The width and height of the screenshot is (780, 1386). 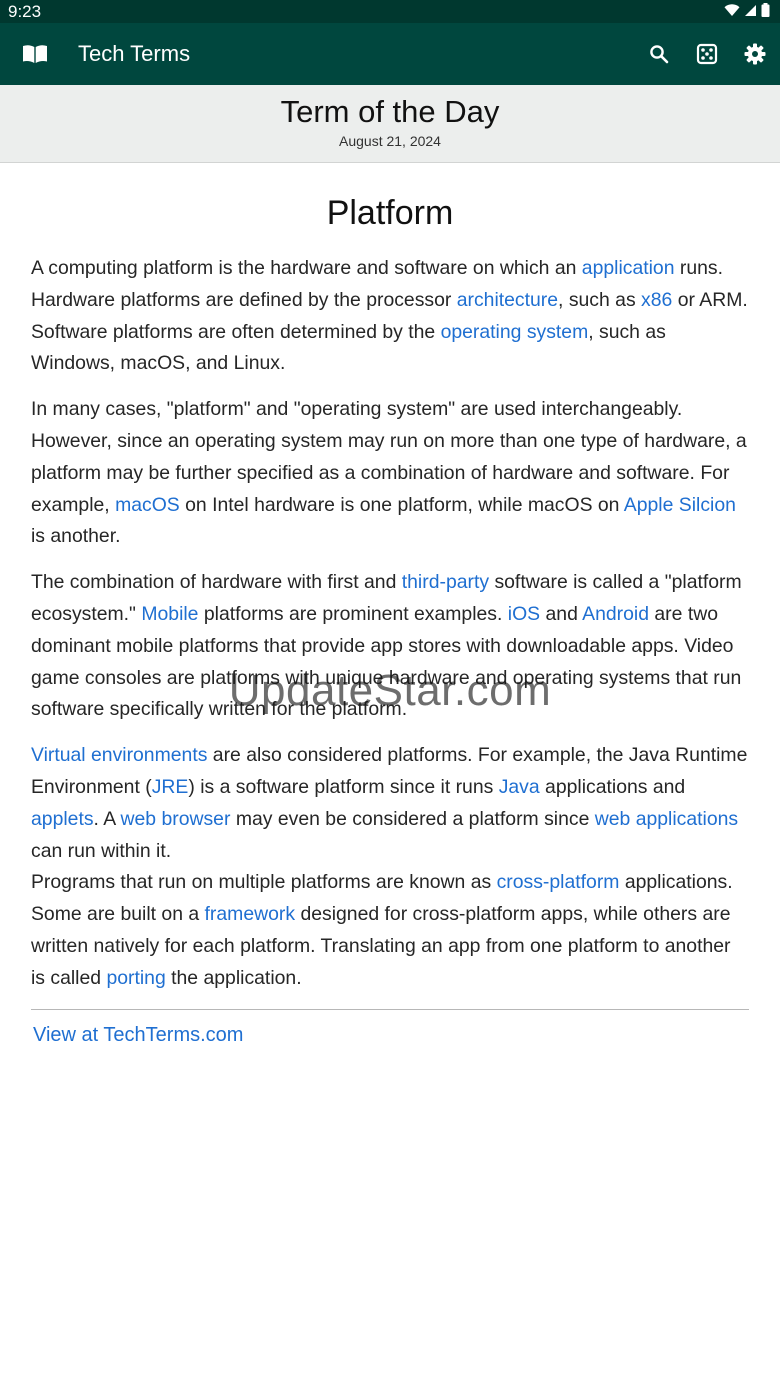 I want to click on dice-icon, so click(x=707, y=54).